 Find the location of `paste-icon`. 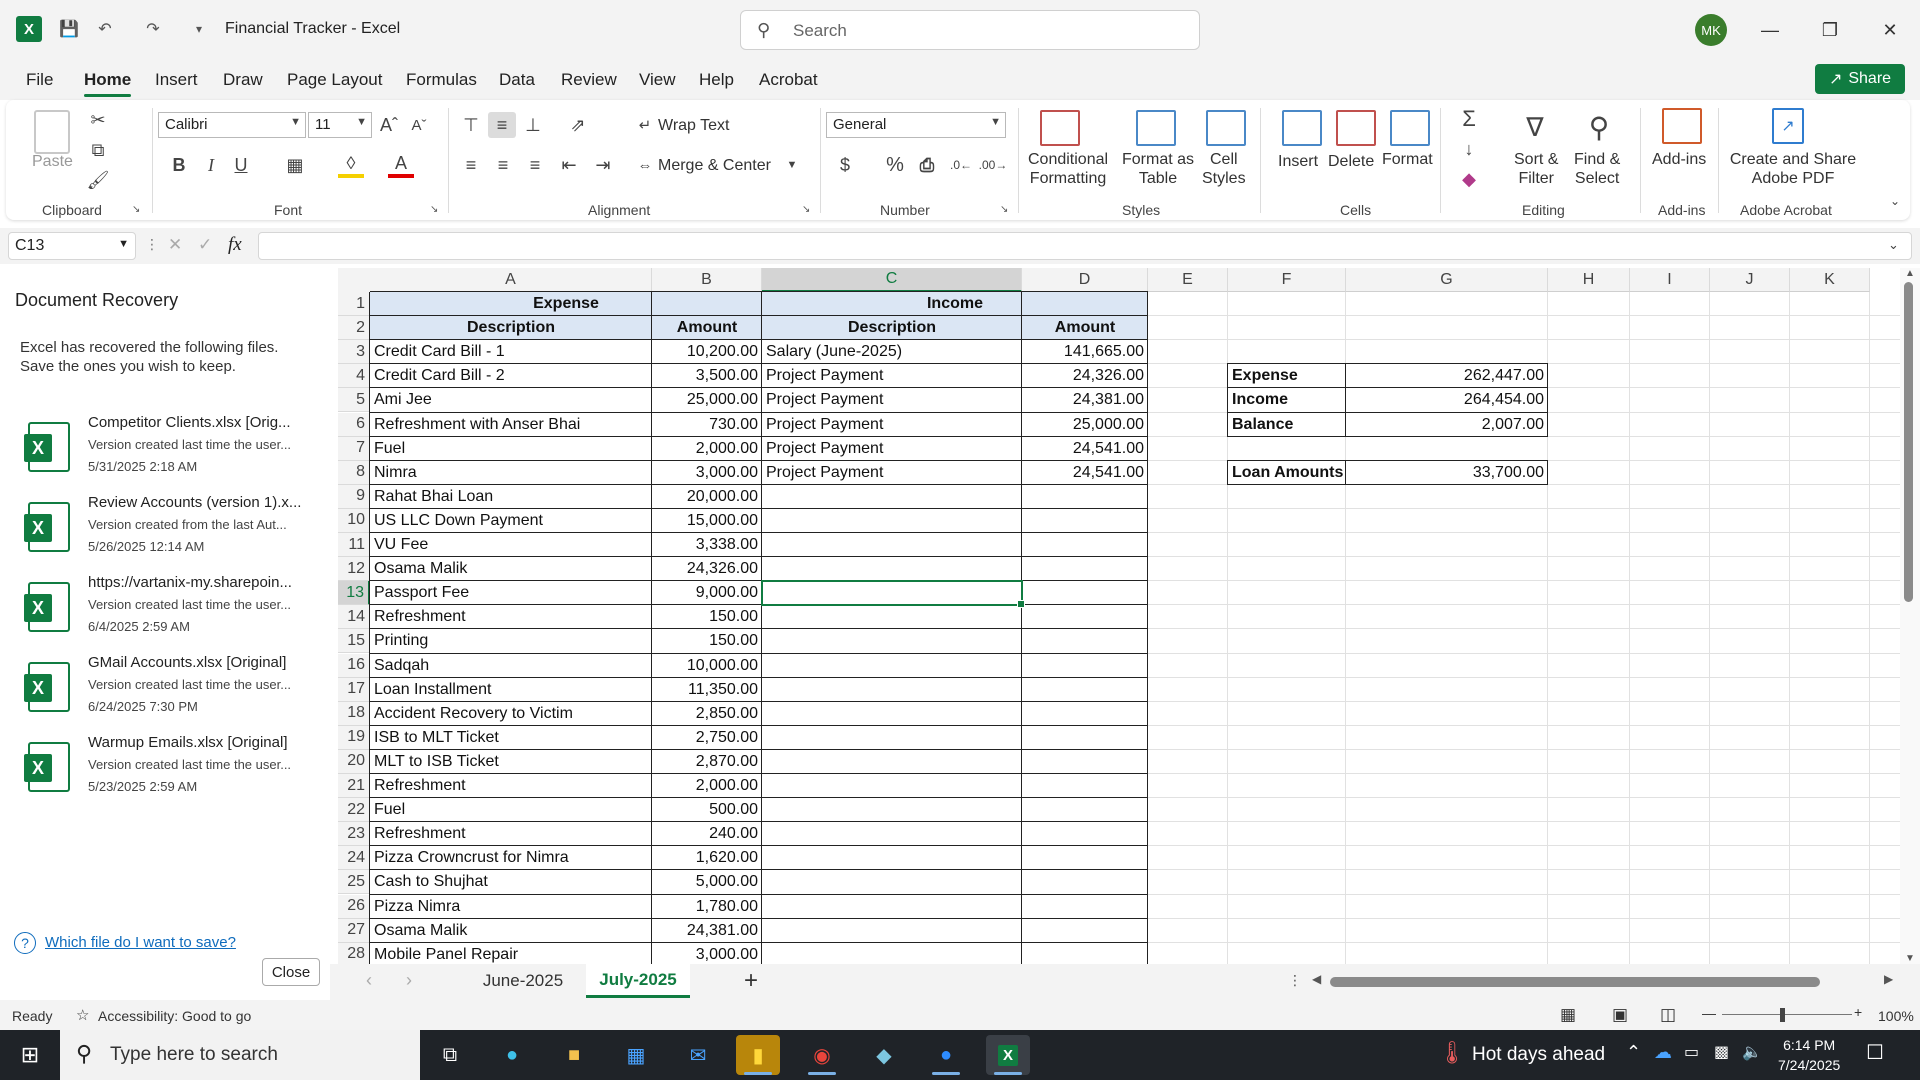

paste-icon is located at coordinates (52, 132).